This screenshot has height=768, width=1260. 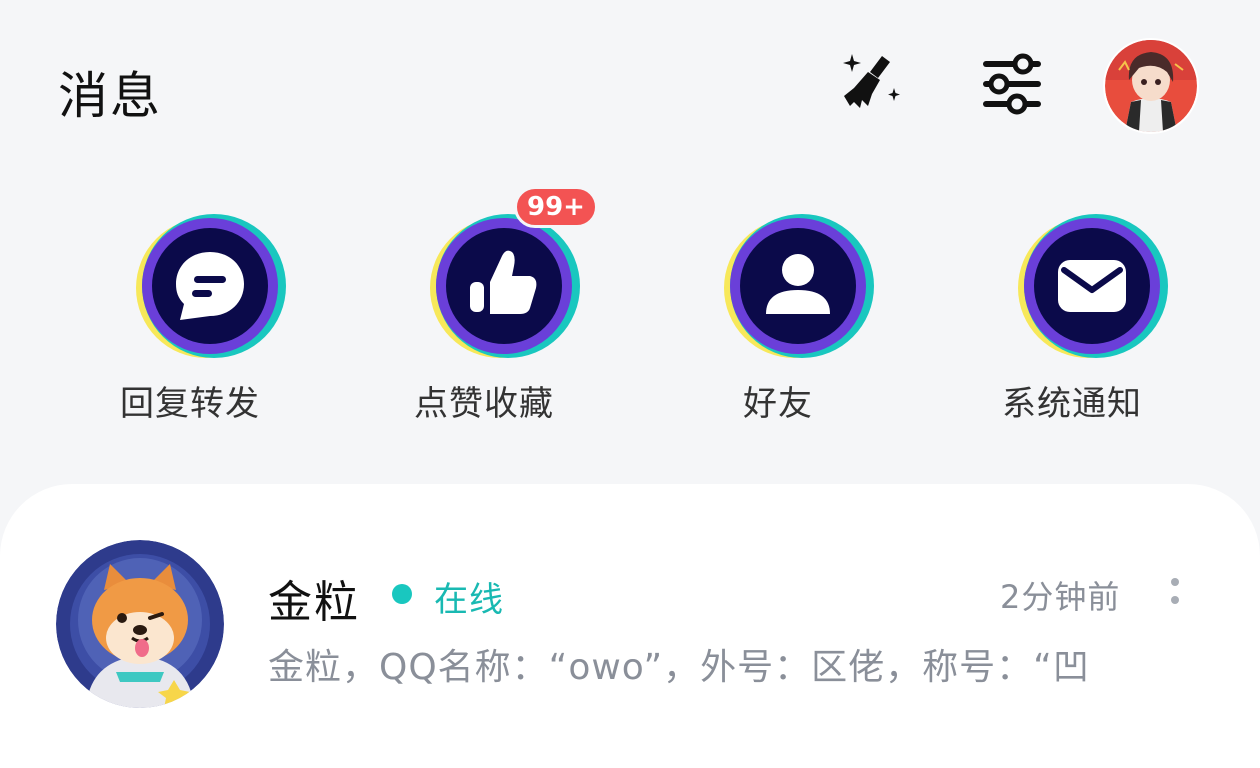 What do you see at coordinates (402, 594) in the screenshot?
I see `online-status-dot` at bounding box center [402, 594].